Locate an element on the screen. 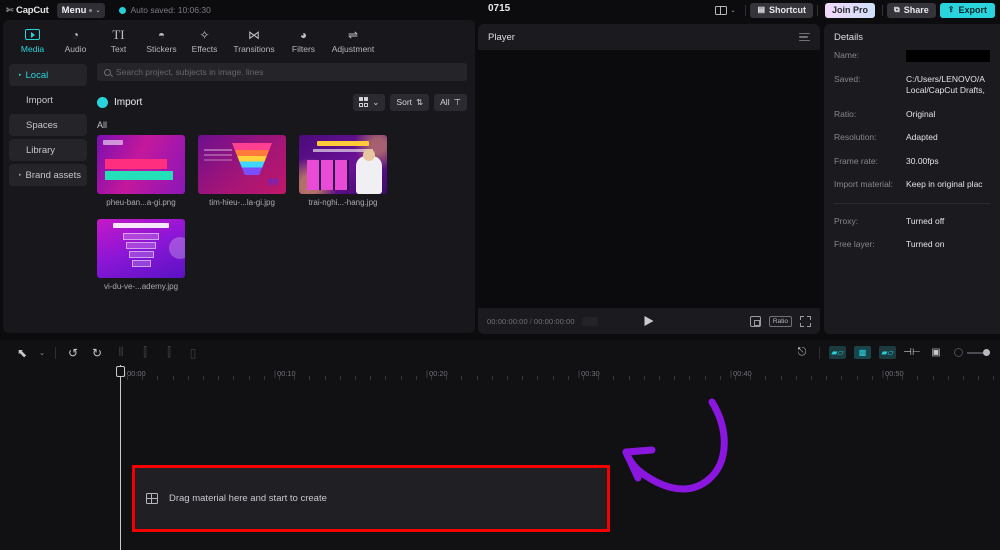 This screenshot has height=550, width=1000. microphone-icon: ⎋ is located at coordinates (802, 353).